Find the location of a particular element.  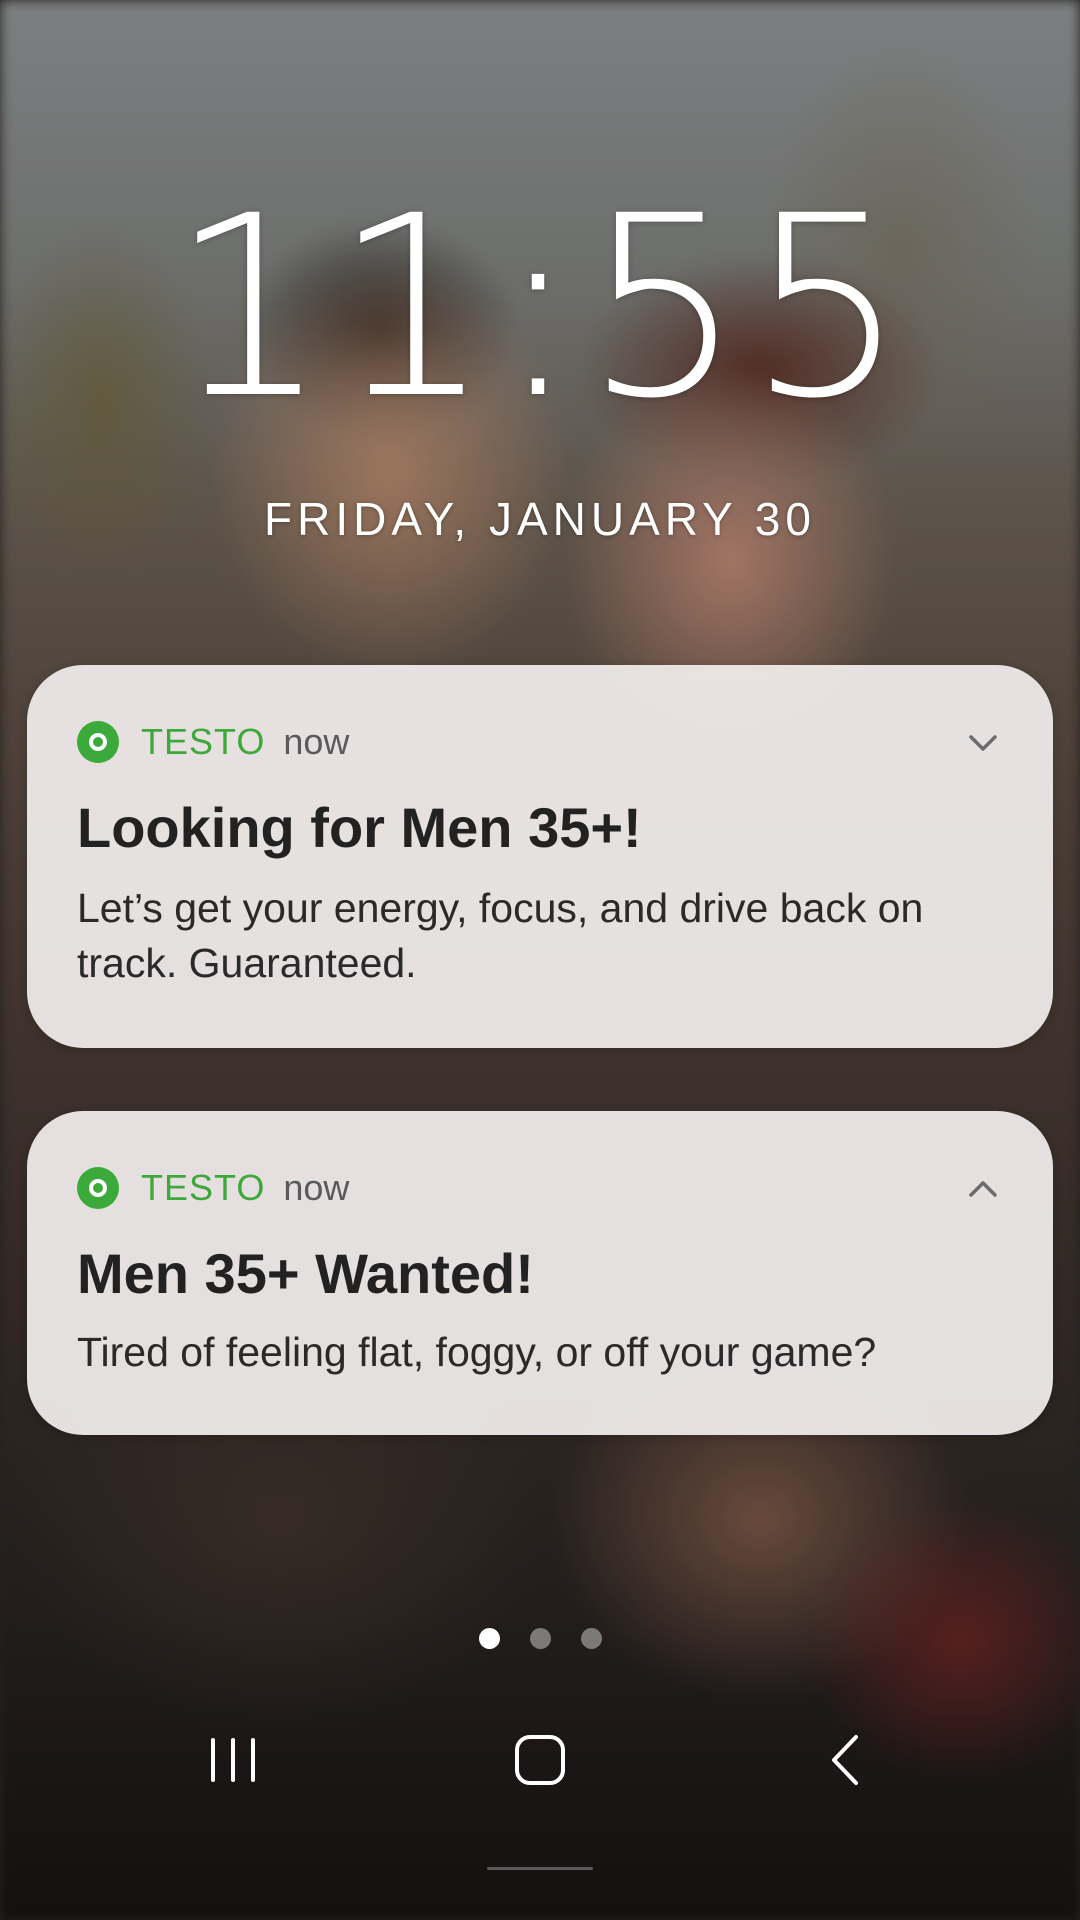

home-indicator is located at coordinates (540, 1868).